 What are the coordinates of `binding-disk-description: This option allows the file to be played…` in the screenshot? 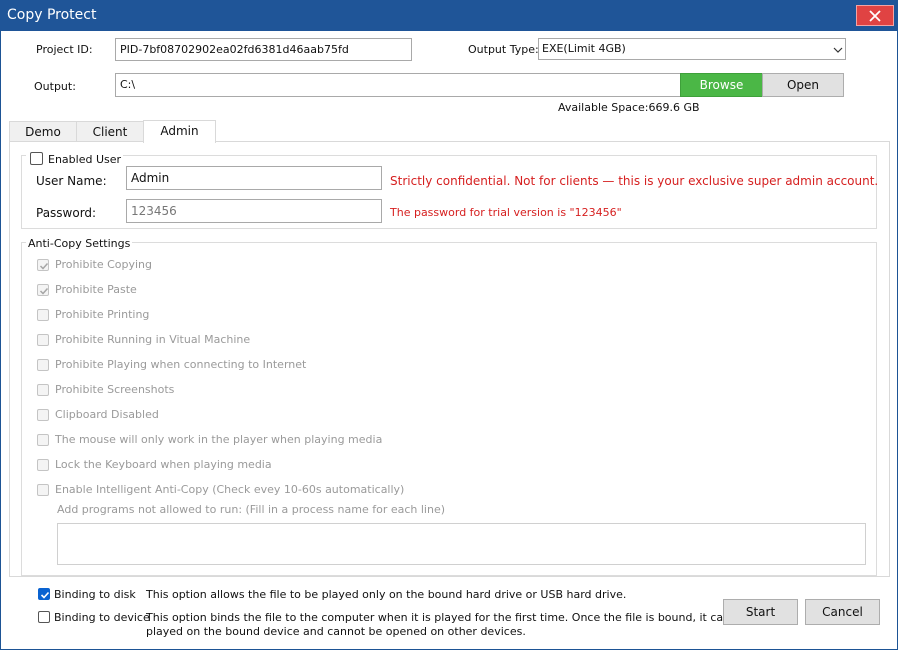 It's located at (386, 594).